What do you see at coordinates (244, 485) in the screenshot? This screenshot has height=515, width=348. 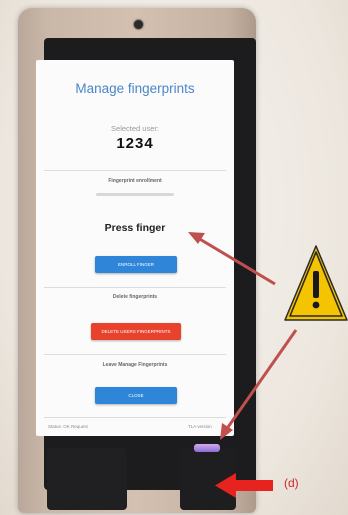 I see `callout-arrow` at bounding box center [244, 485].